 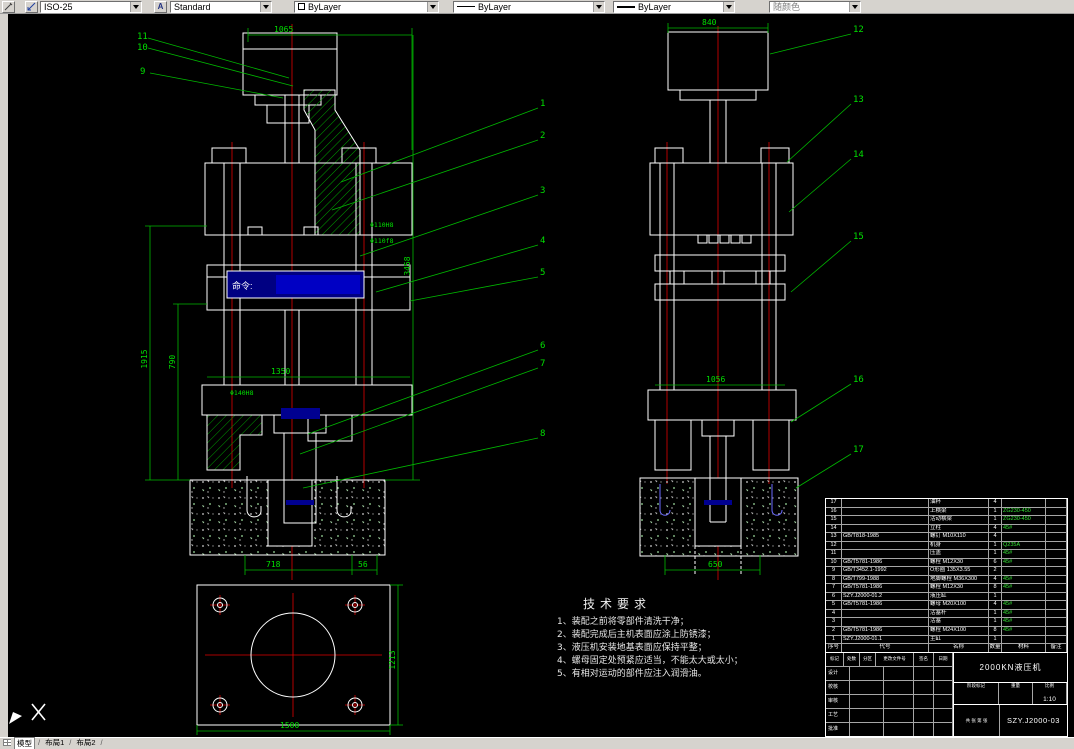 What do you see at coordinates (542, 364) in the screenshot?
I see `balloon-7: 7` at bounding box center [542, 364].